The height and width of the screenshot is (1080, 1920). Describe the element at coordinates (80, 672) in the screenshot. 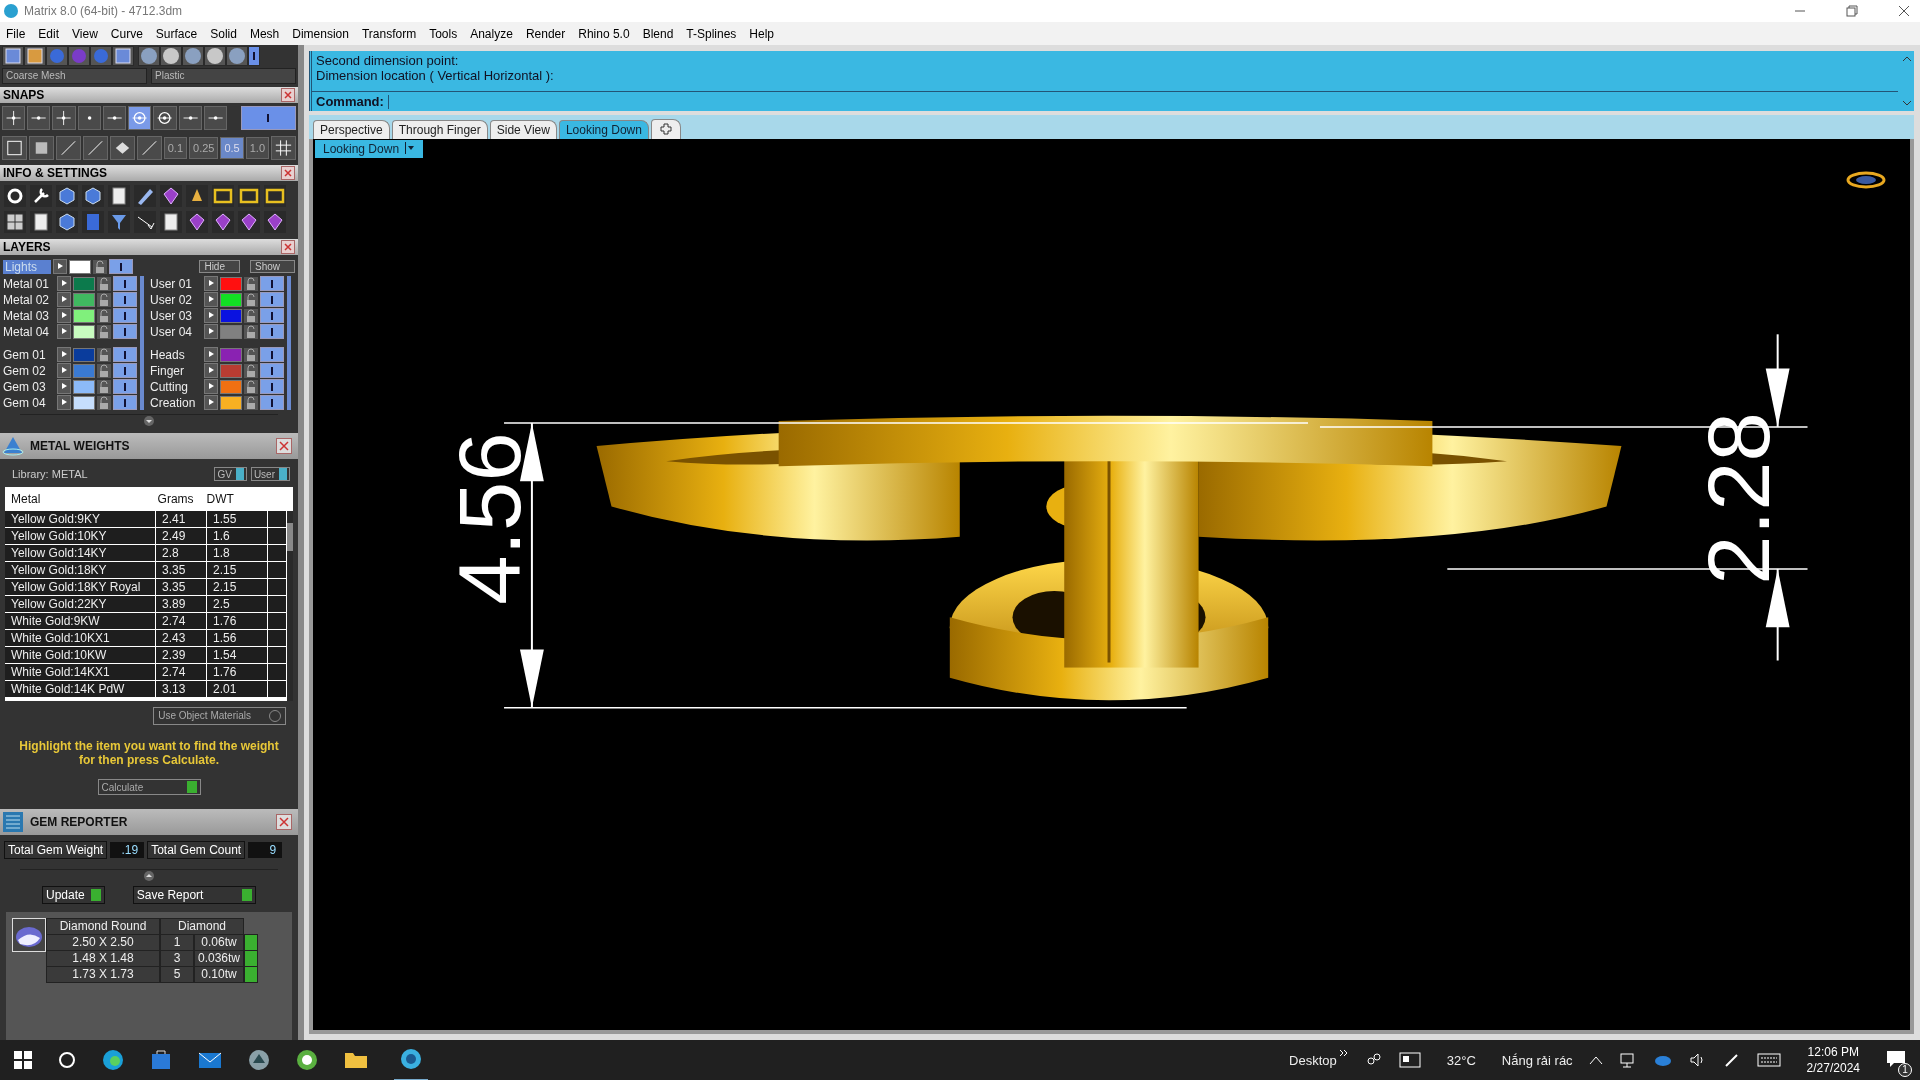

I see `table-cell: White Gold:14KX1` at that location.